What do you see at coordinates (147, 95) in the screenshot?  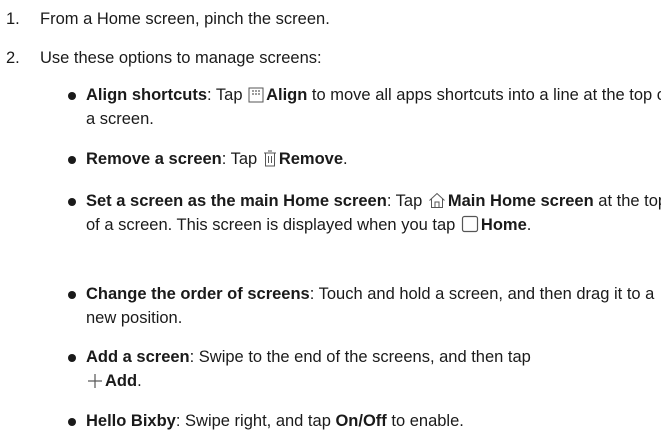 I see `bullet-title: Align shortcuts` at bounding box center [147, 95].